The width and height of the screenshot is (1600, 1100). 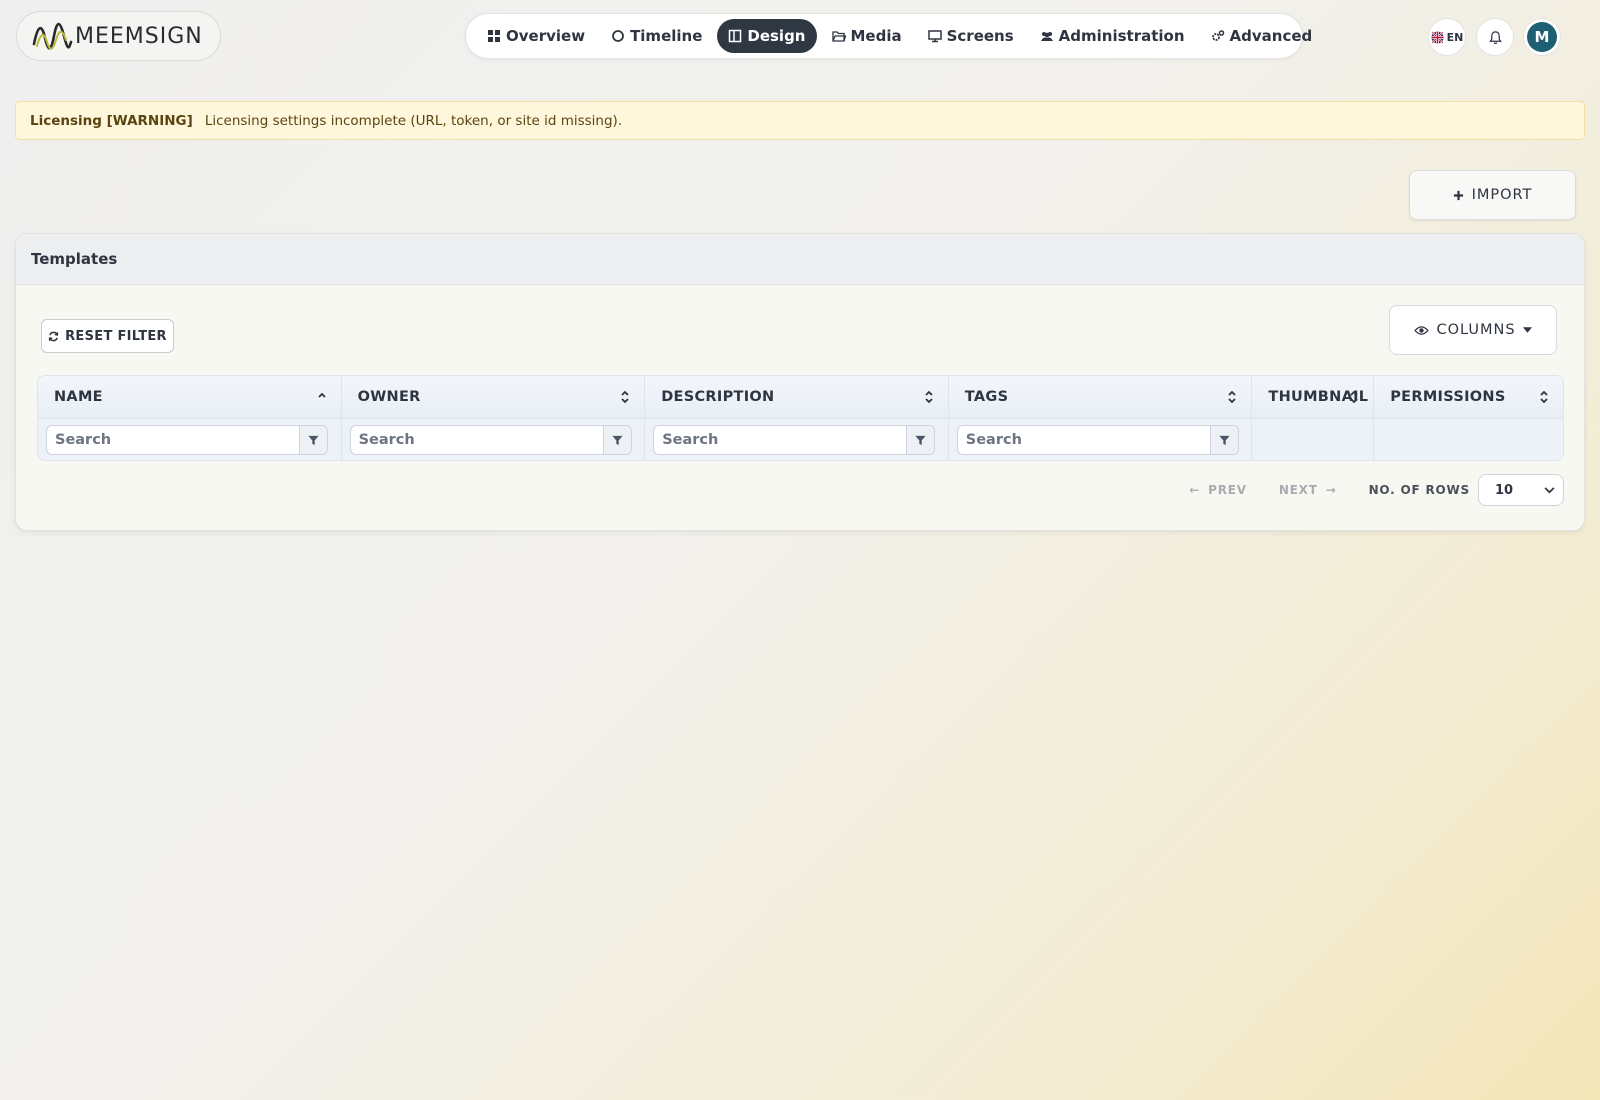 I want to click on owner-search-input, so click(x=476, y=440).